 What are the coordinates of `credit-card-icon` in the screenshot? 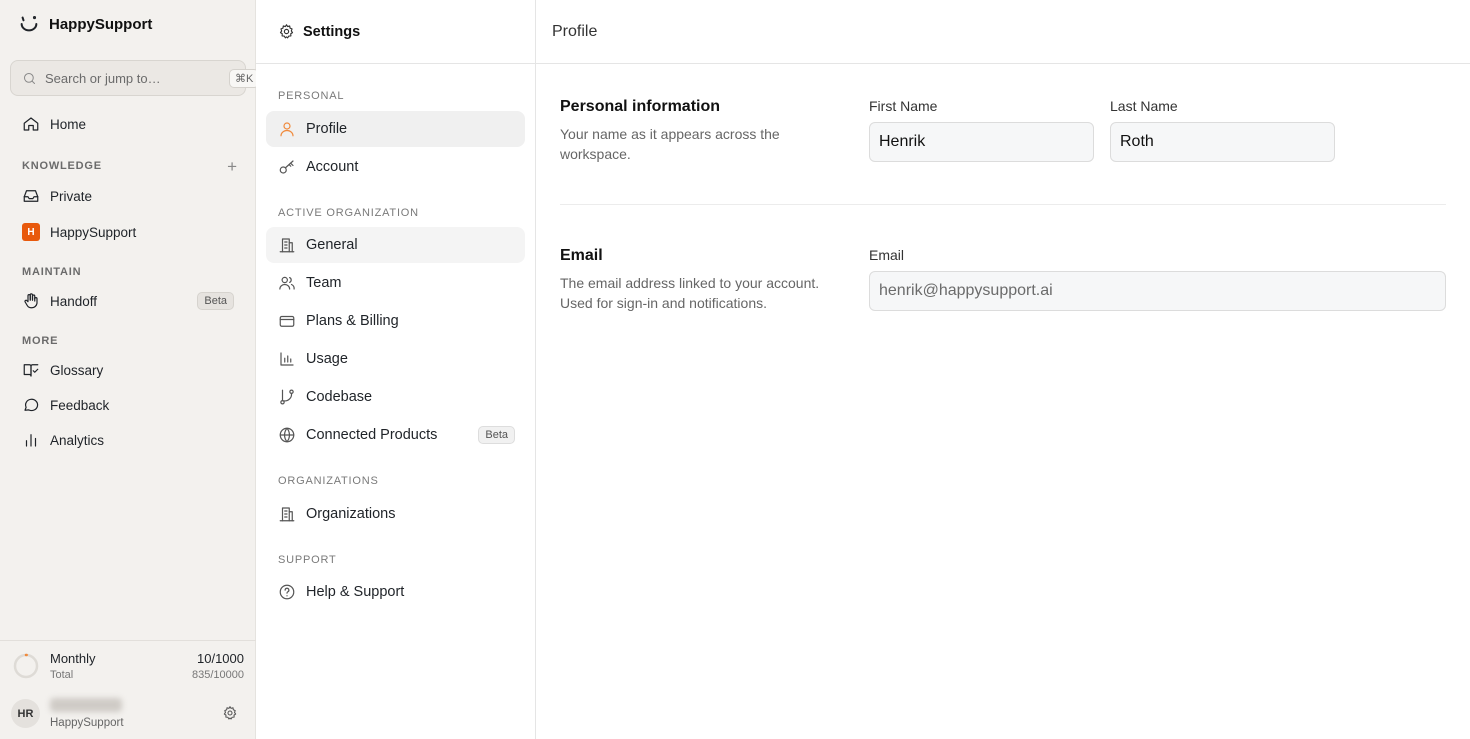 It's located at (287, 321).